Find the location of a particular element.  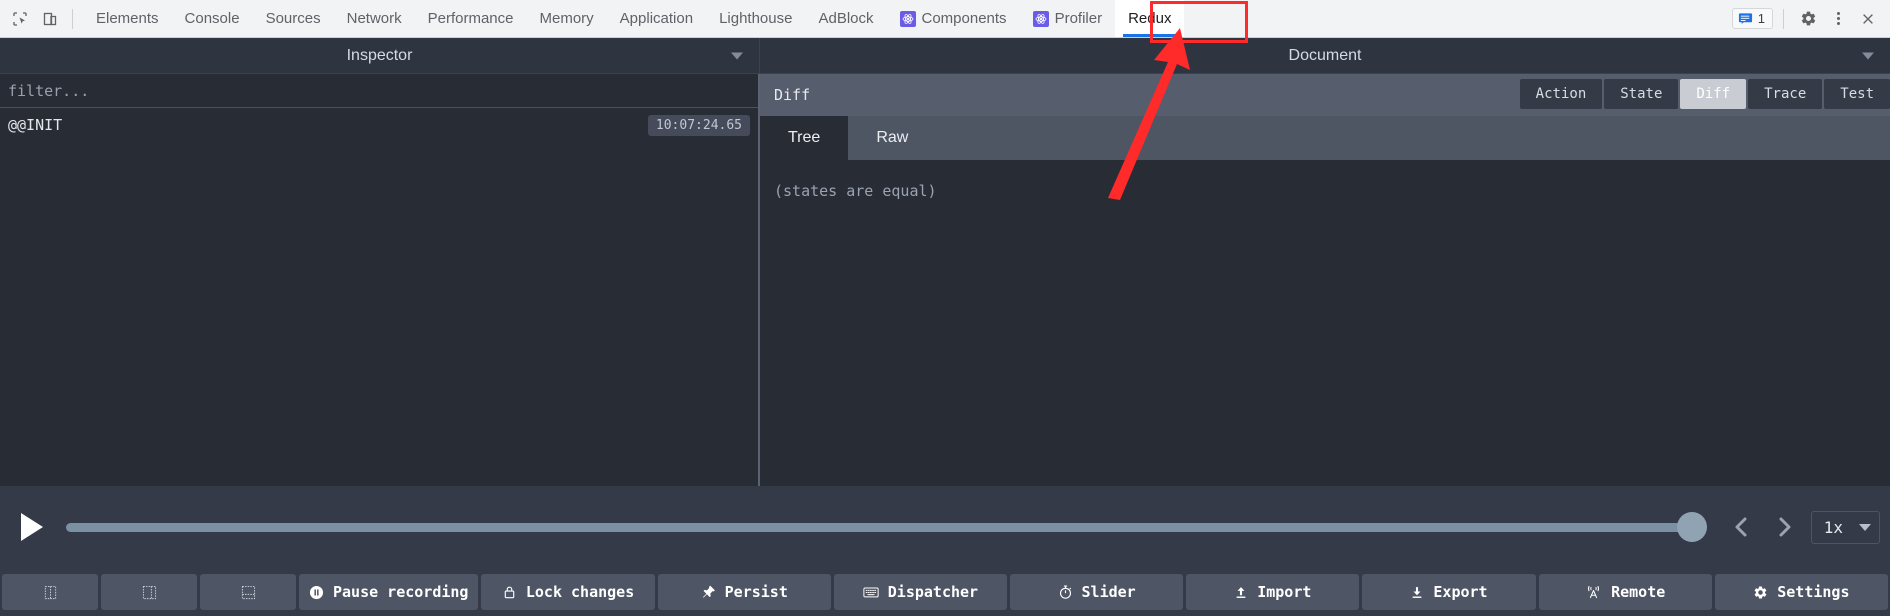

tab-label: Memory is located at coordinates (566, 18).